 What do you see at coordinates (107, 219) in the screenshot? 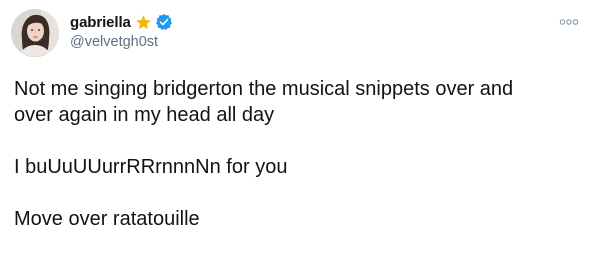
I see `tweet-line: Move over ratatouille` at bounding box center [107, 219].